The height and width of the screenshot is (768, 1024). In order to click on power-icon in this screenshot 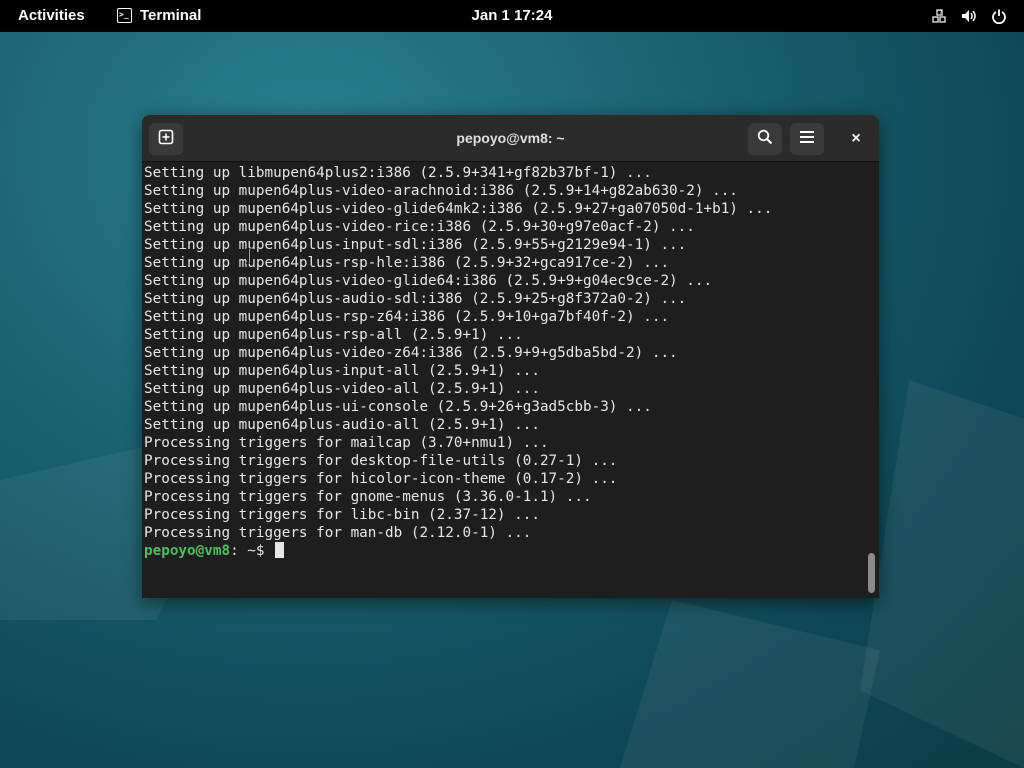, I will do `click(999, 16)`.